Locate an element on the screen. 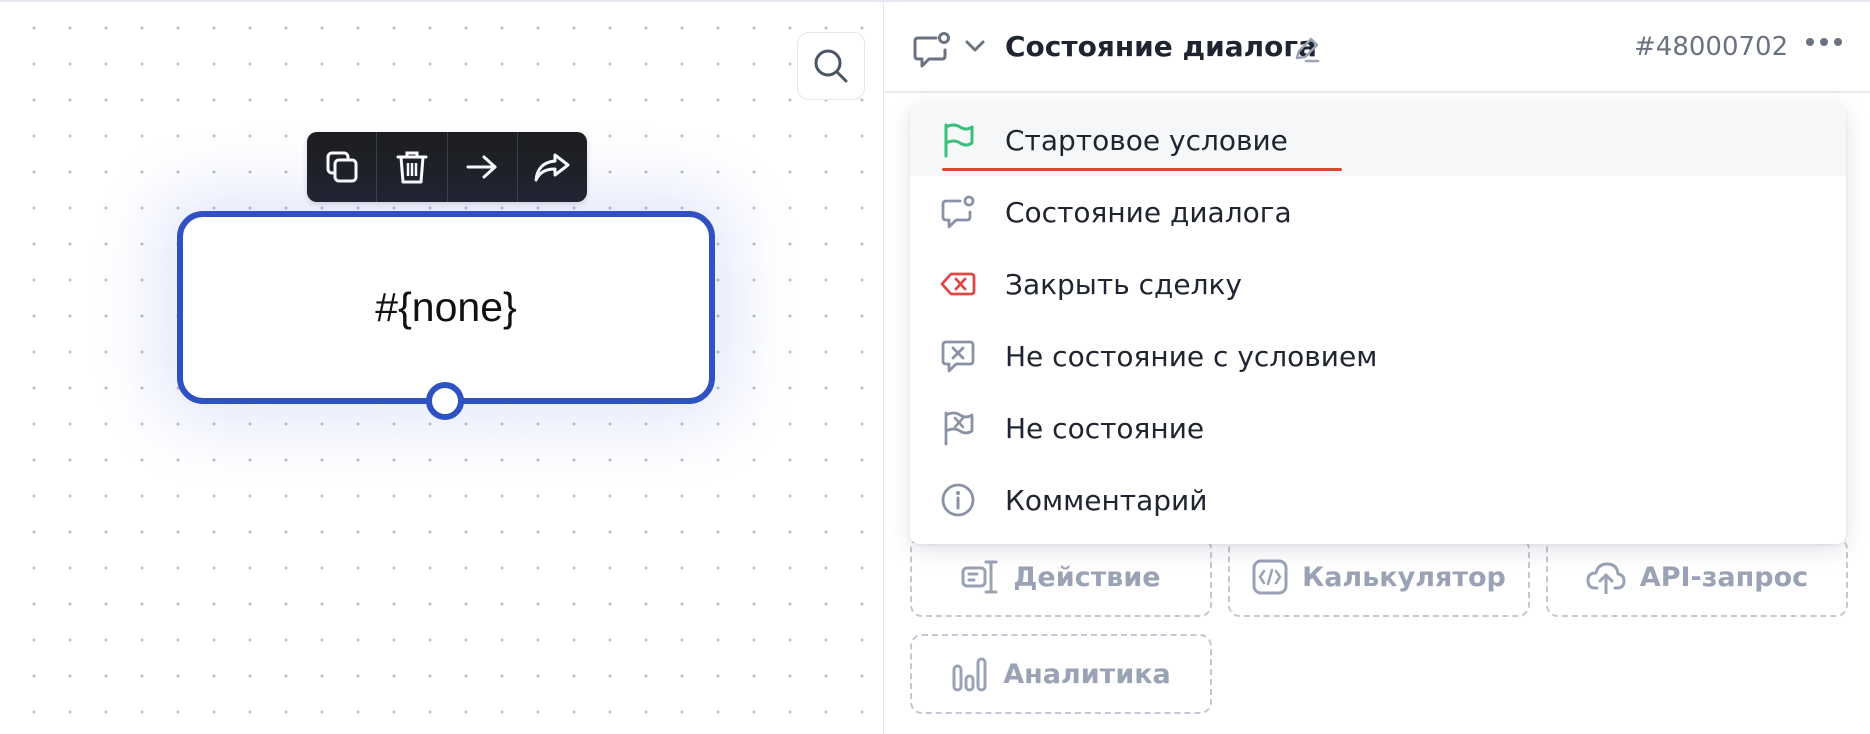 The width and height of the screenshot is (1870, 734). tile-api-request: API-запрос is located at coordinates (1697, 577).